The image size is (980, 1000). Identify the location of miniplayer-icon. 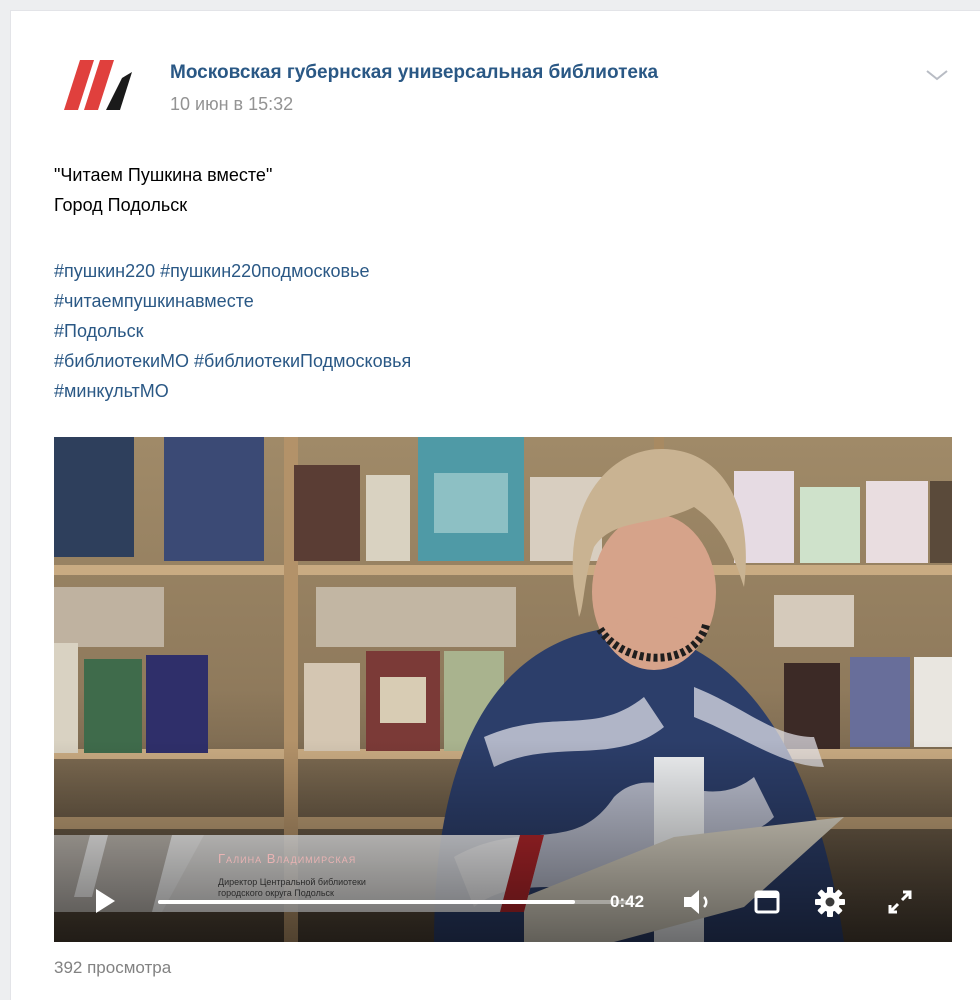
(767, 902).